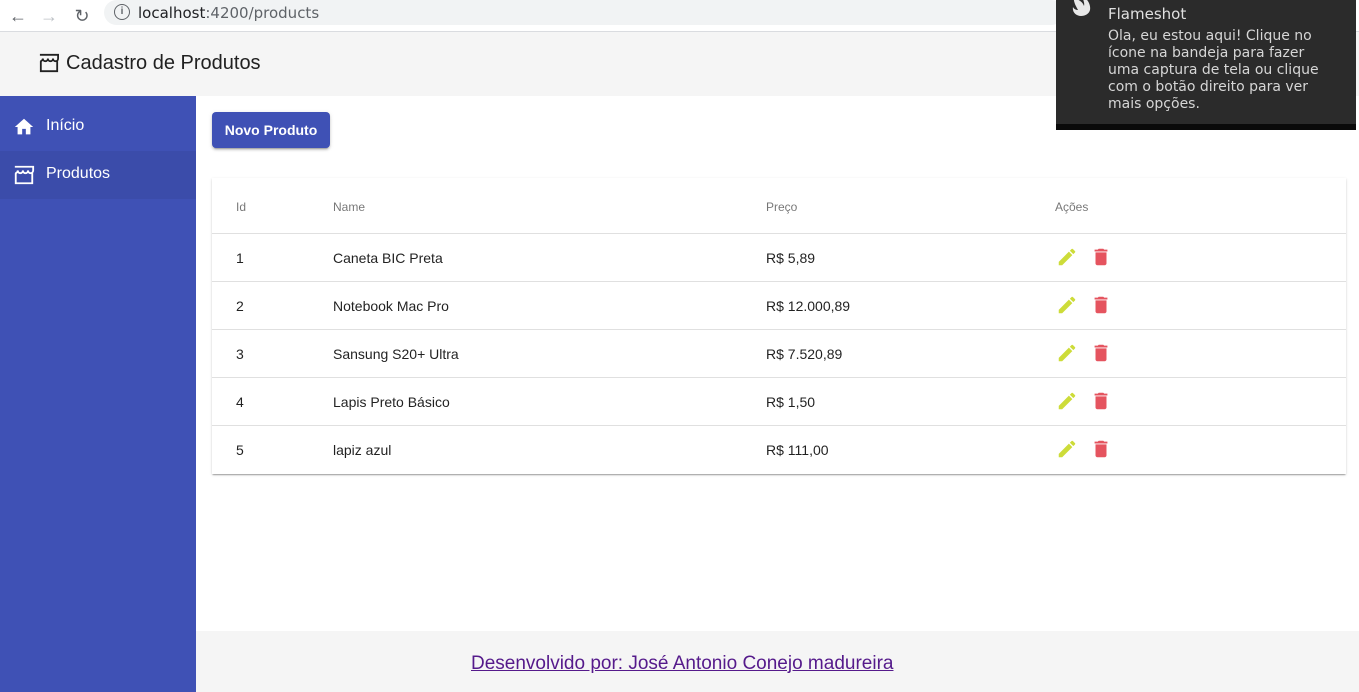  Describe the element at coordinates (49, 16) in the screenshot. I see `forward-arrow-icon: →` at that location.